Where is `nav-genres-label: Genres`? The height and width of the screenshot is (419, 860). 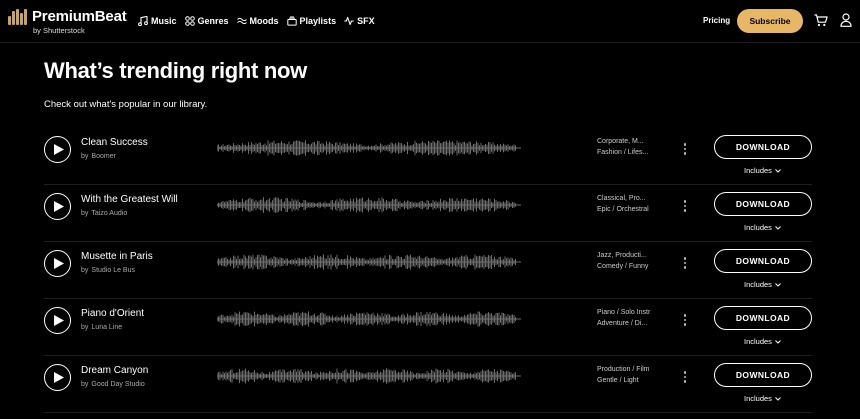 nav-genres-label: Genres is located at coordinates (213, 21).